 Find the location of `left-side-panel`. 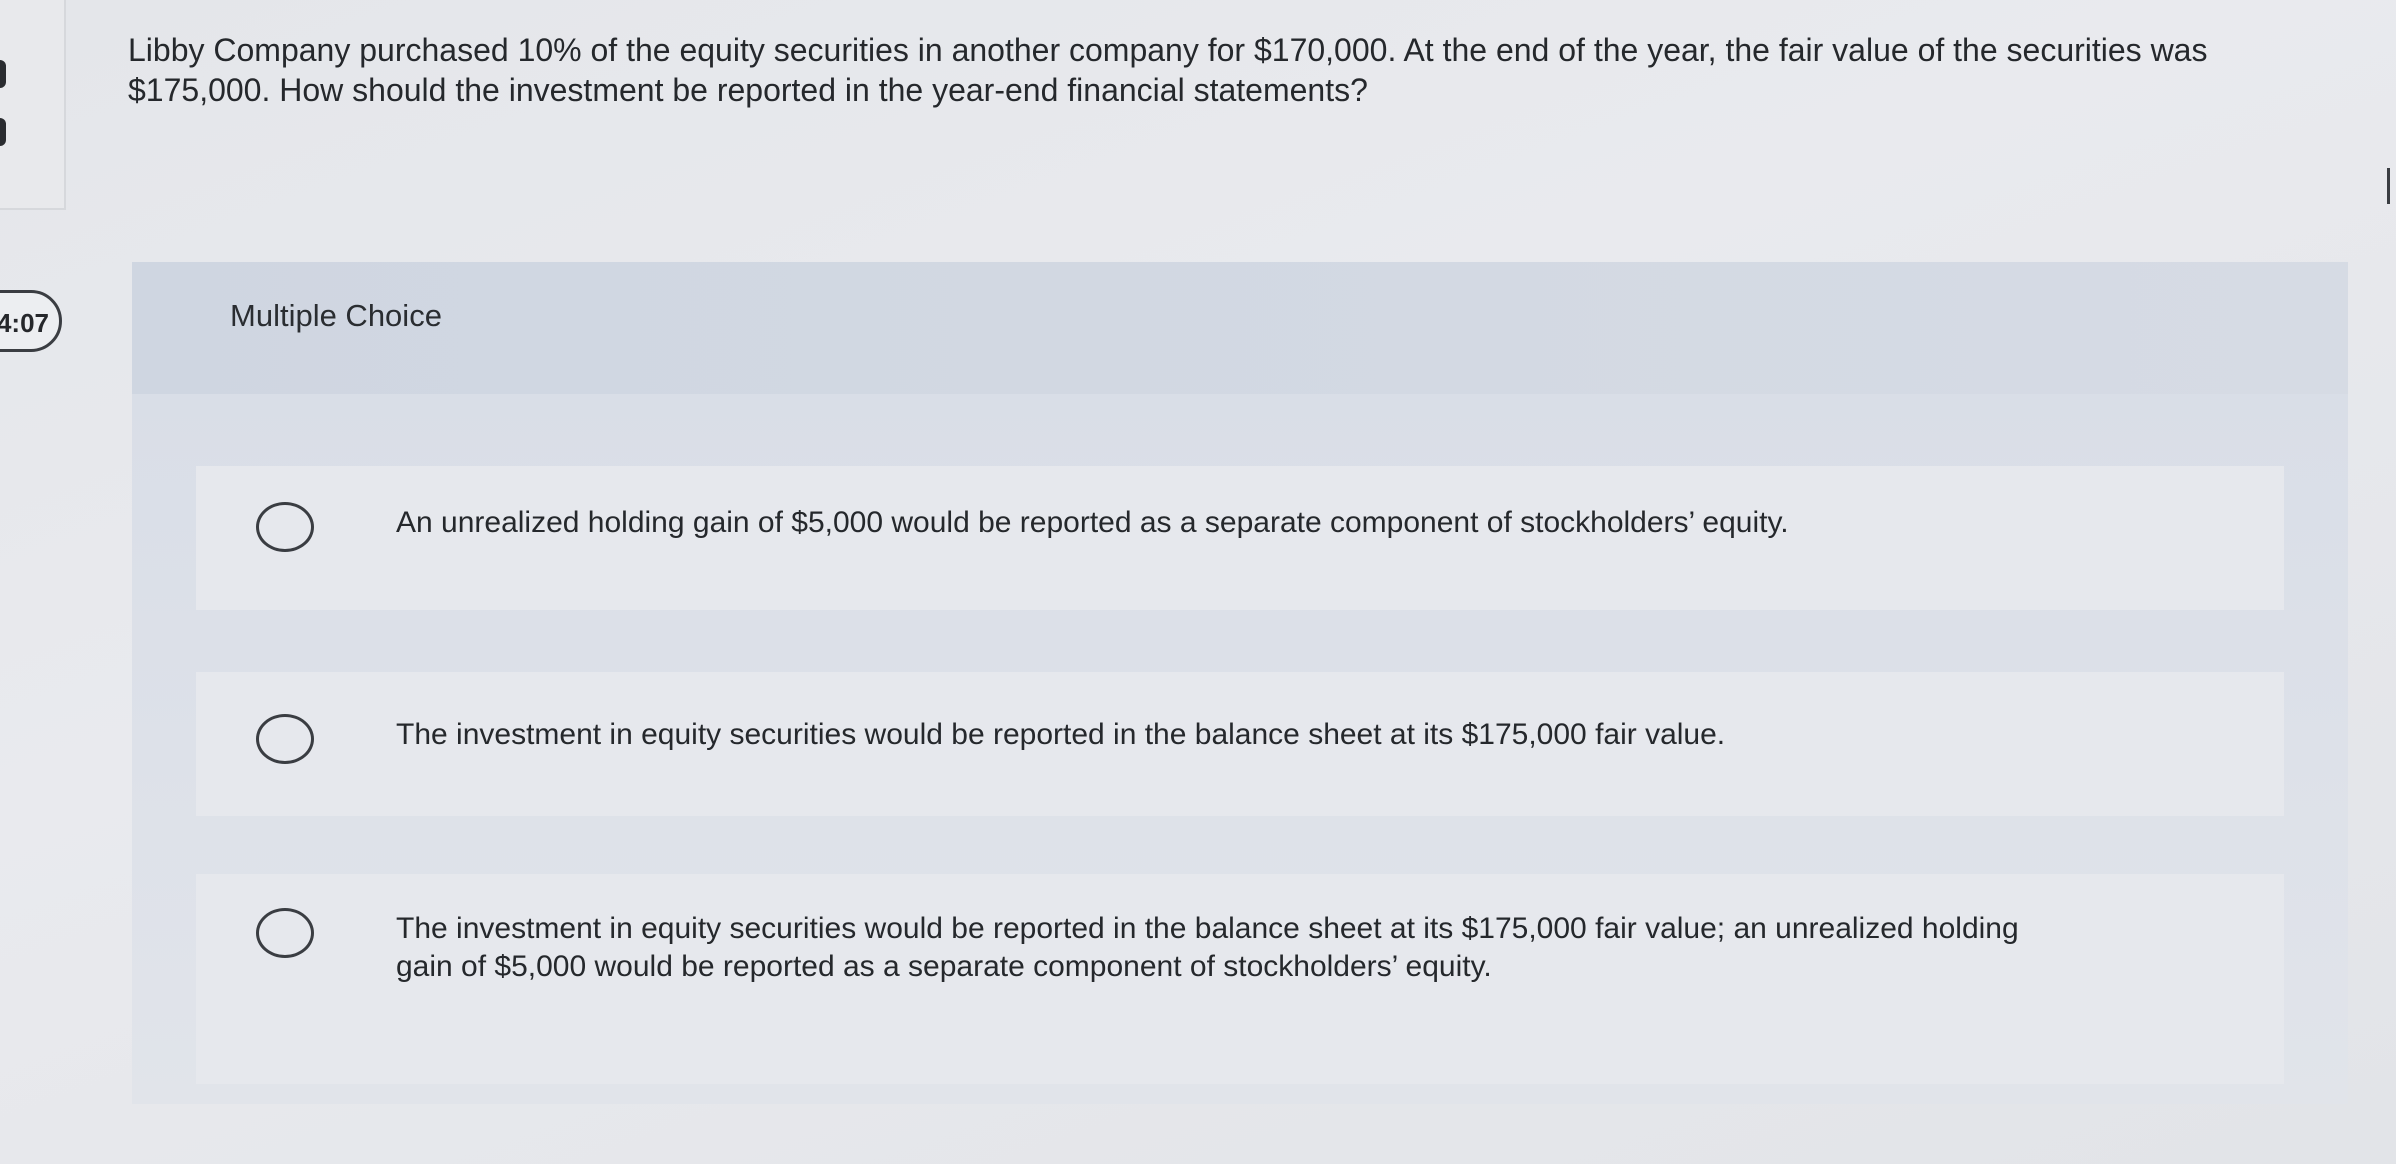

left-side-panel is located at coordinates (33, 105).